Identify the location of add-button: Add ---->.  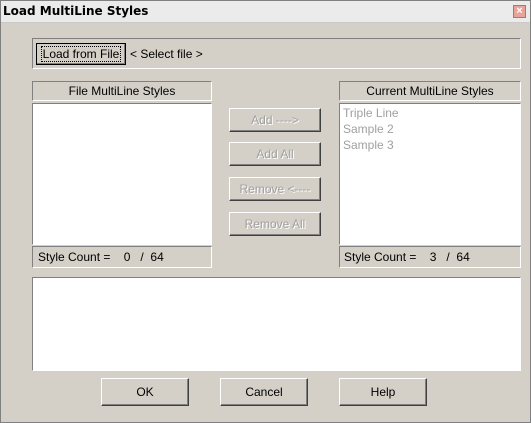
(275, 120).